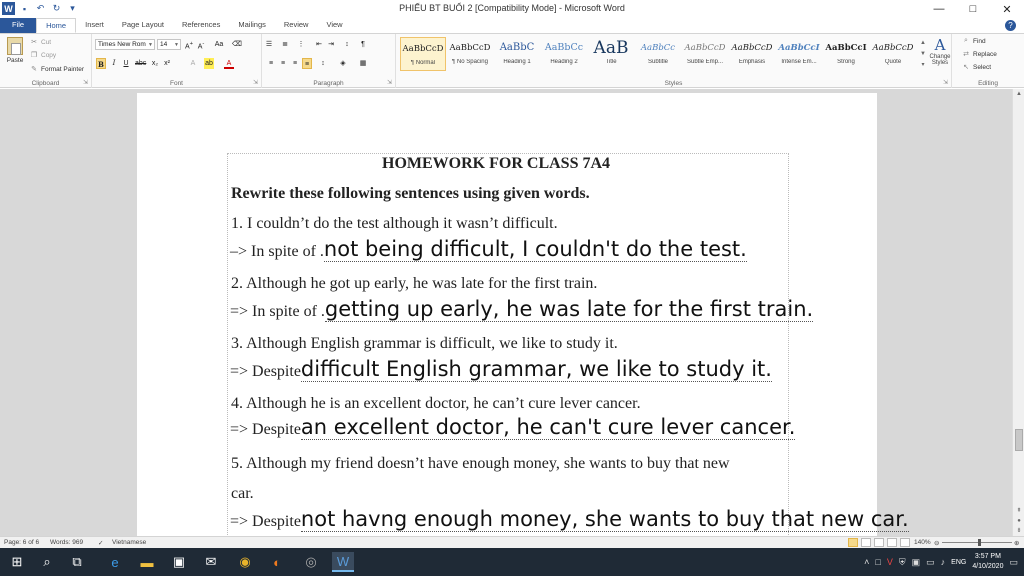 The height and width of the screenshot is (576, 1024). Describe the element at coordinates (987, 562) in the screenshot. I see `clock: 3:57 PM 4/10/2020` at that location.